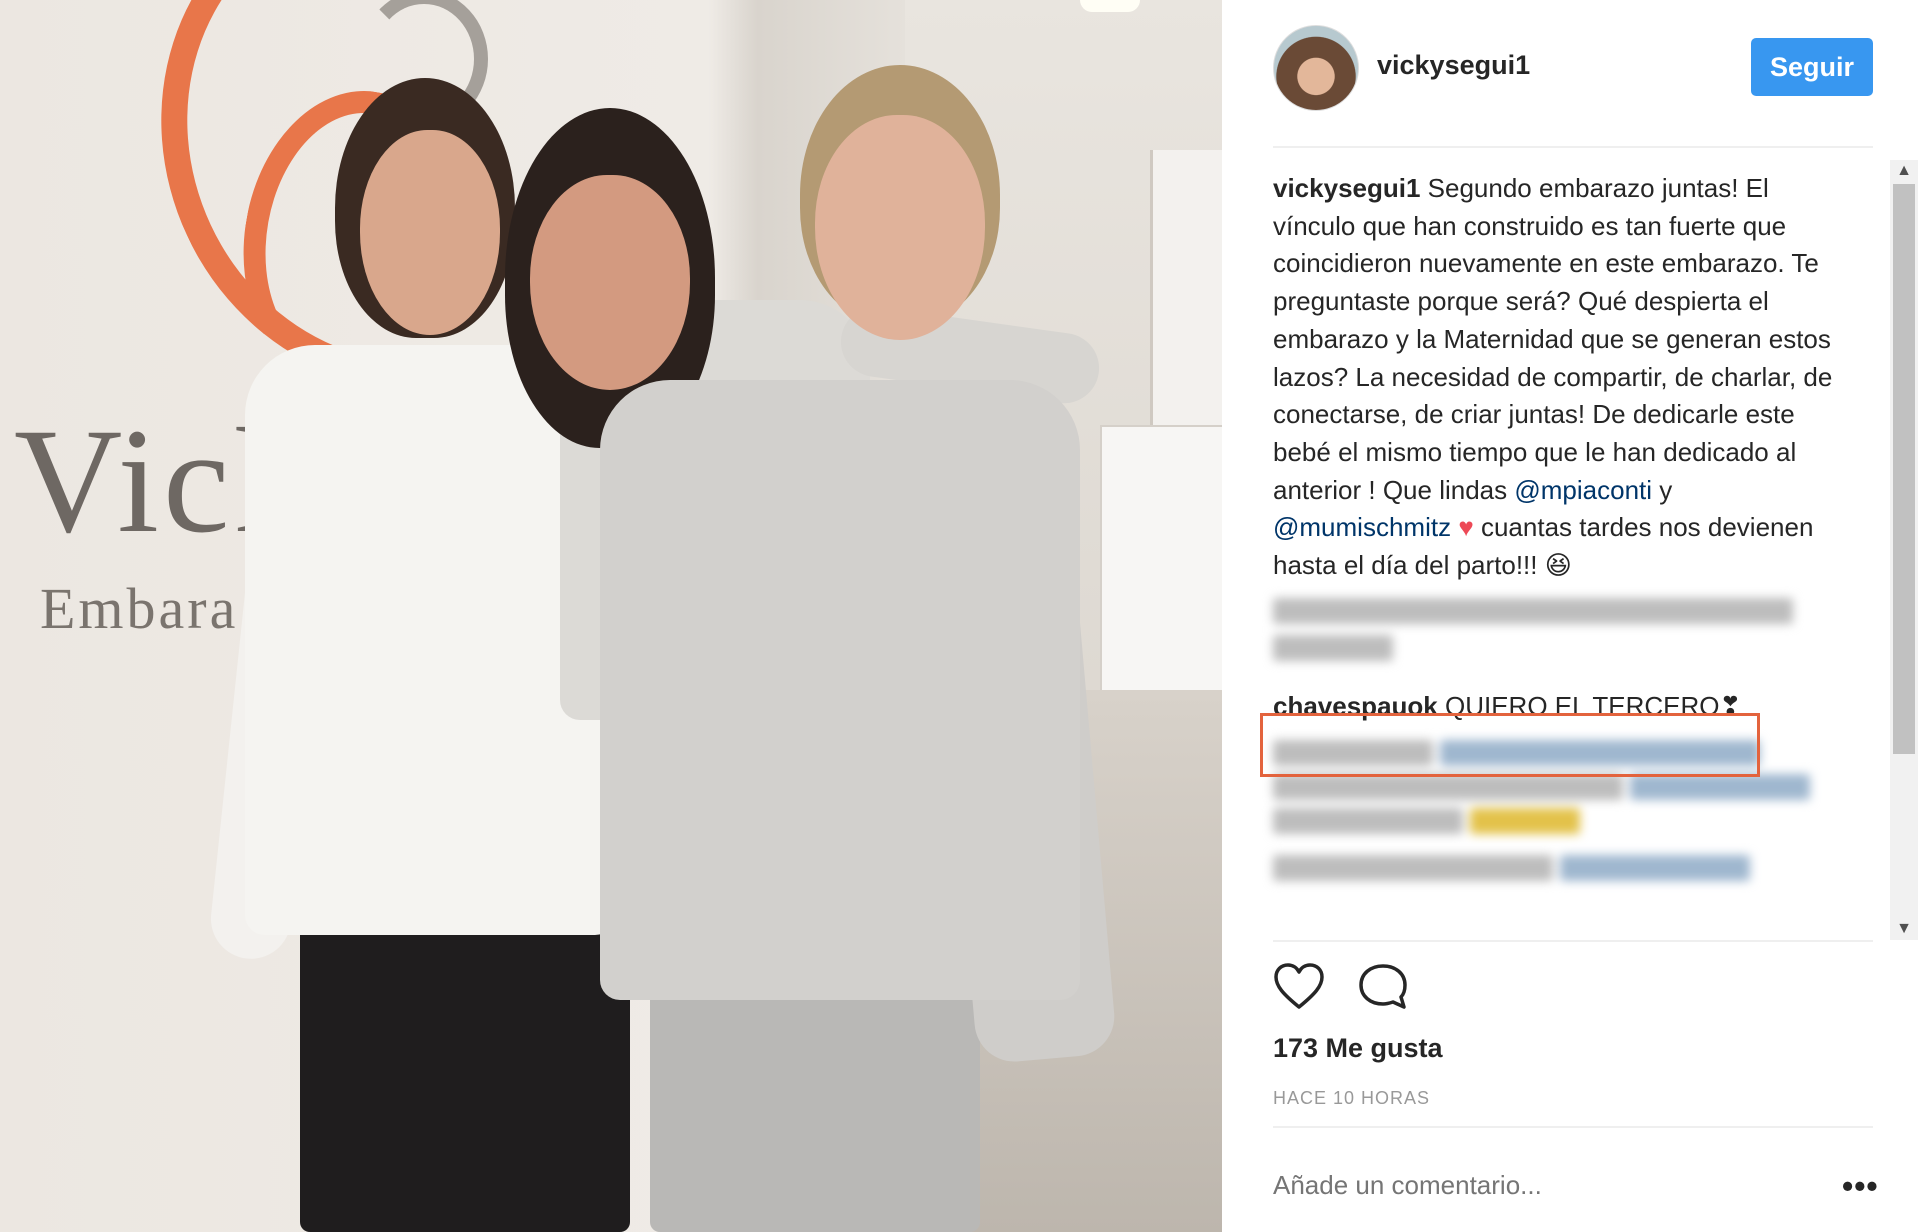 This screenshot has height=1232, width=1920. I want to click on add-comment-input, so click(1533, 1185).